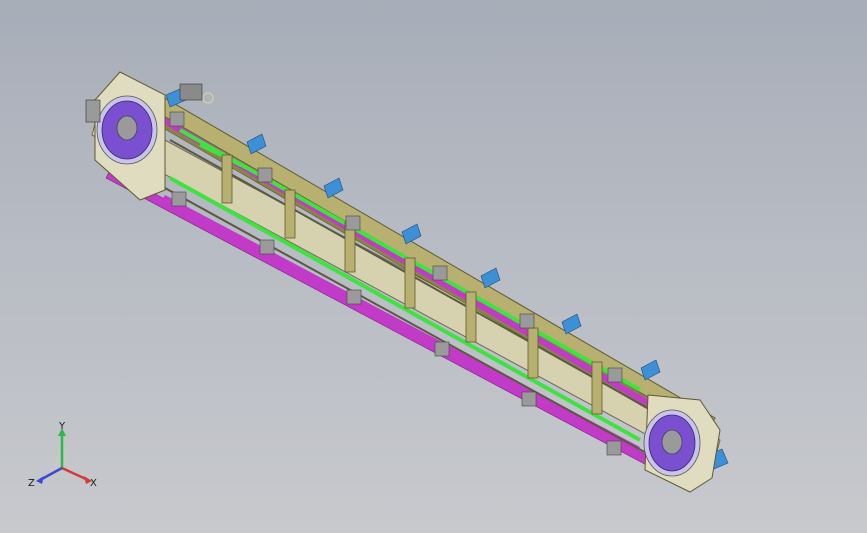  Describe the element at coordinates (62, 426) in the screenshot. I see `y-axis-label: Y` at that location.